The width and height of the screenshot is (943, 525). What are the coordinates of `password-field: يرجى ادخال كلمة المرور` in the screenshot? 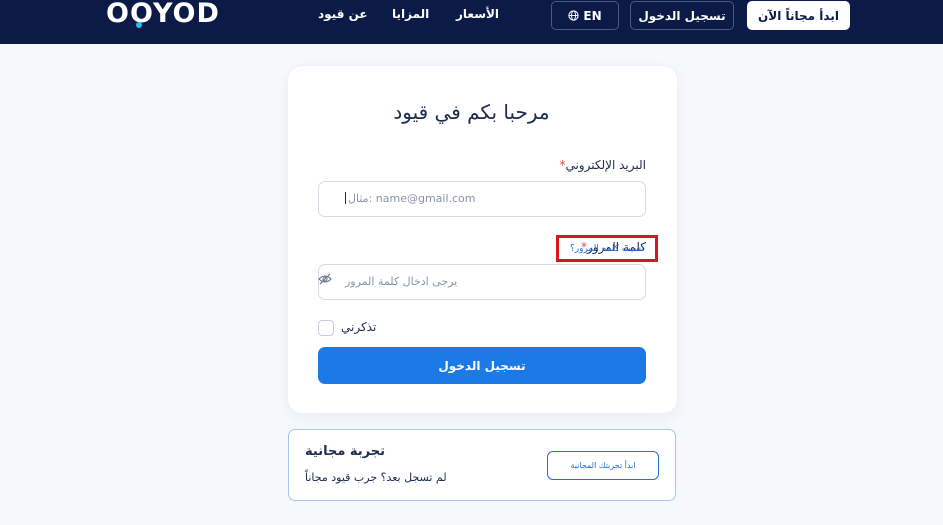 It's located at (482, 282).